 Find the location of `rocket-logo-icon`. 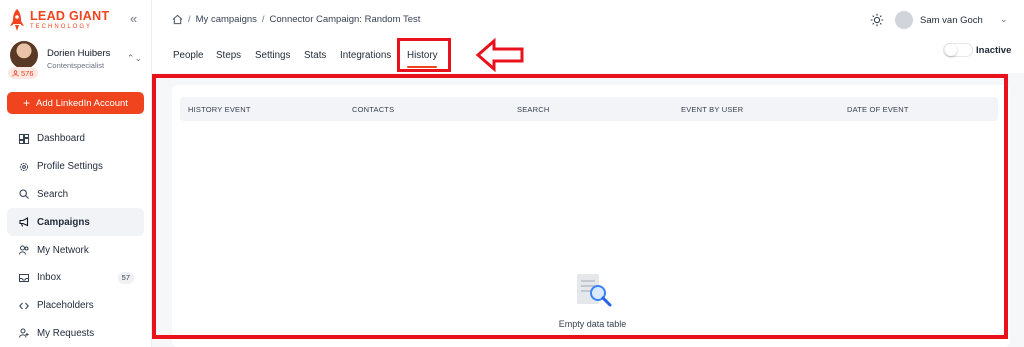

rocket-logo-icon is located at coordinates (17, 20).